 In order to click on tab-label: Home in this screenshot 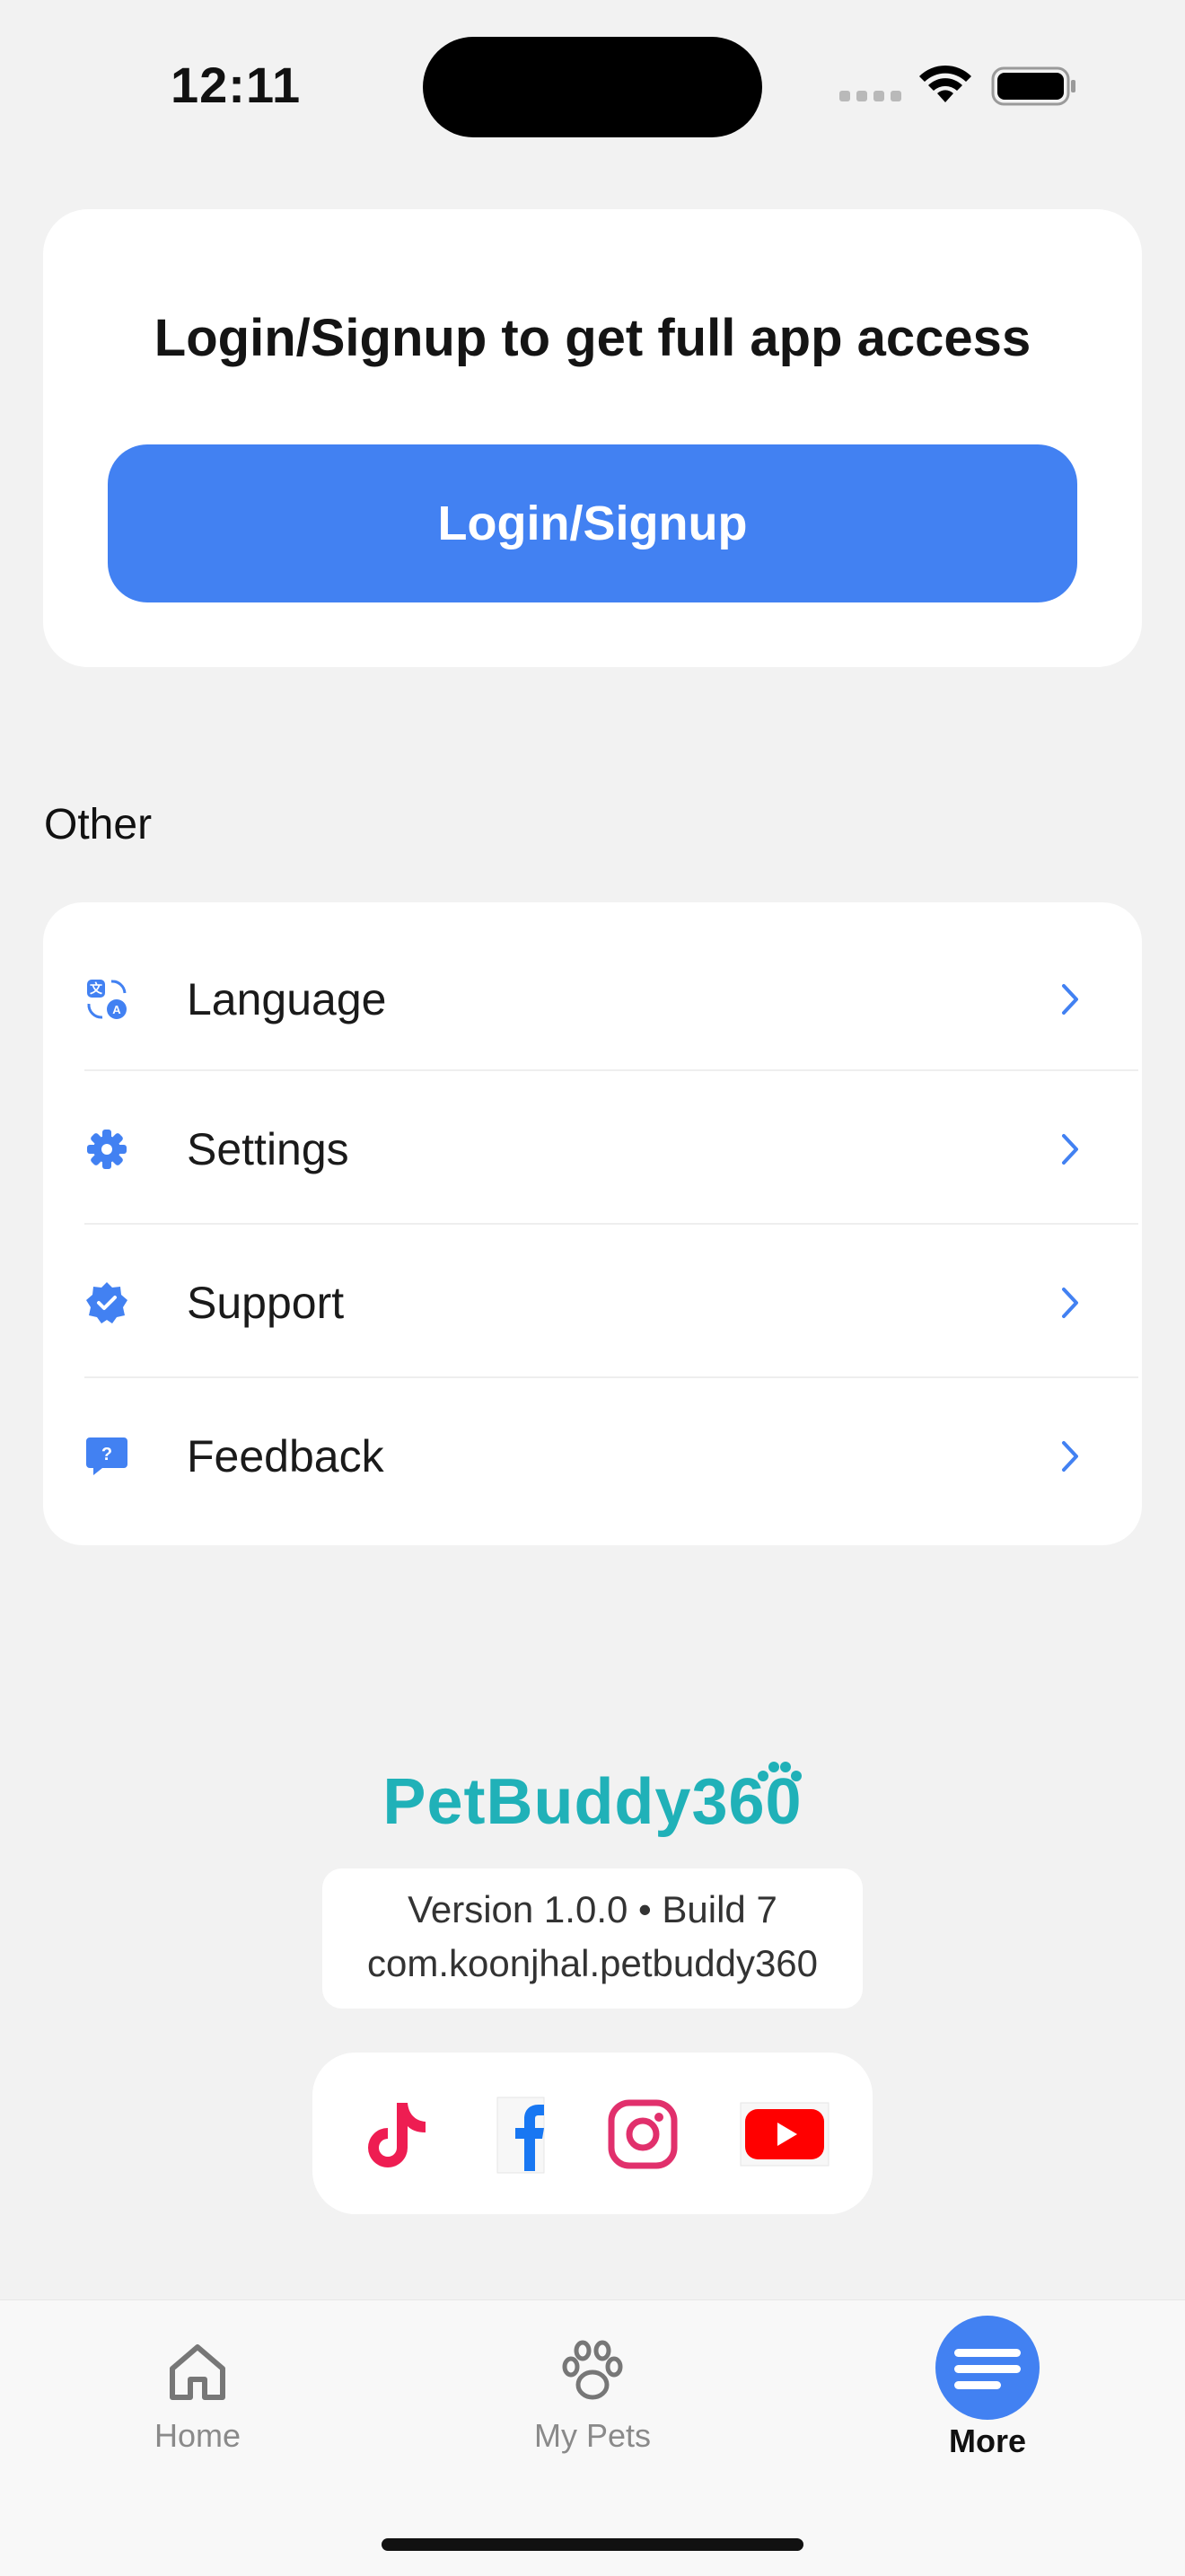, I will do `click(197, 2435)`.